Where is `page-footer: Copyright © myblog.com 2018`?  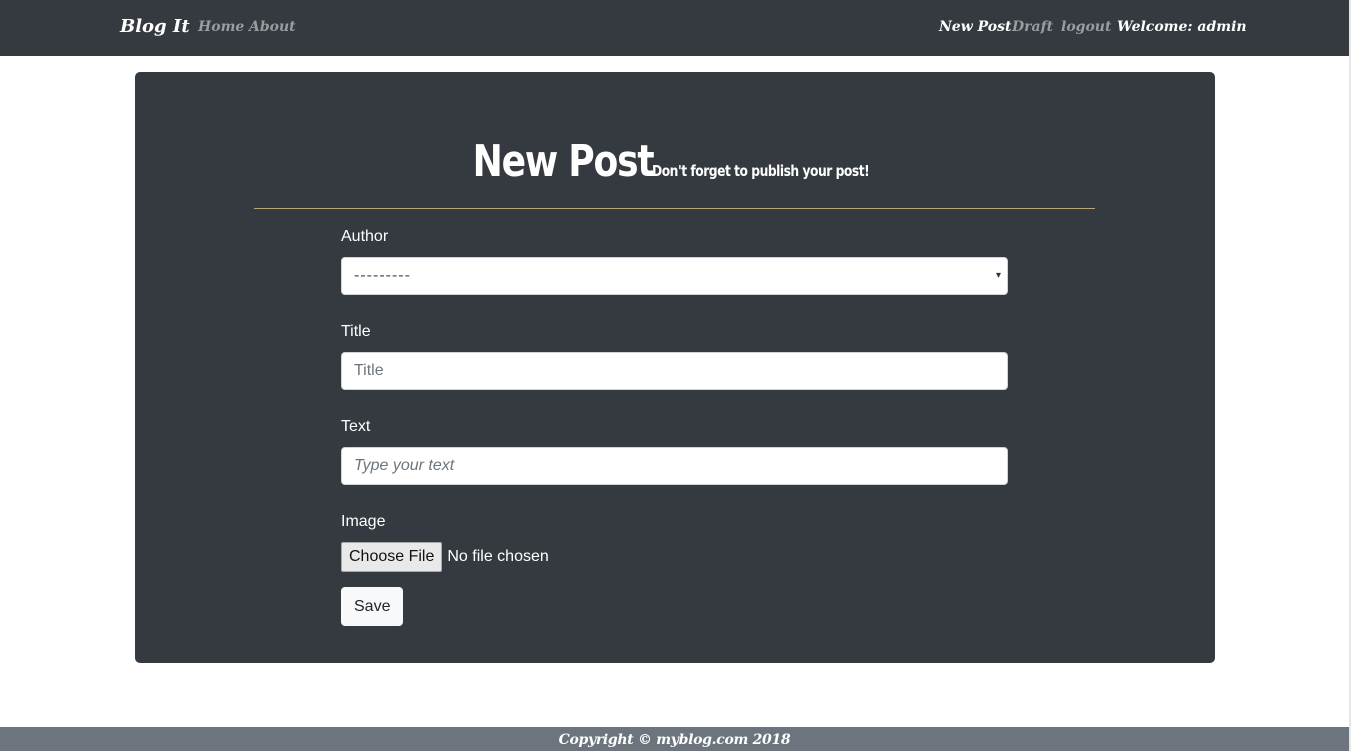 page-footer: Copyright © myblog.com 2018 is located at coordinates (674, 739).